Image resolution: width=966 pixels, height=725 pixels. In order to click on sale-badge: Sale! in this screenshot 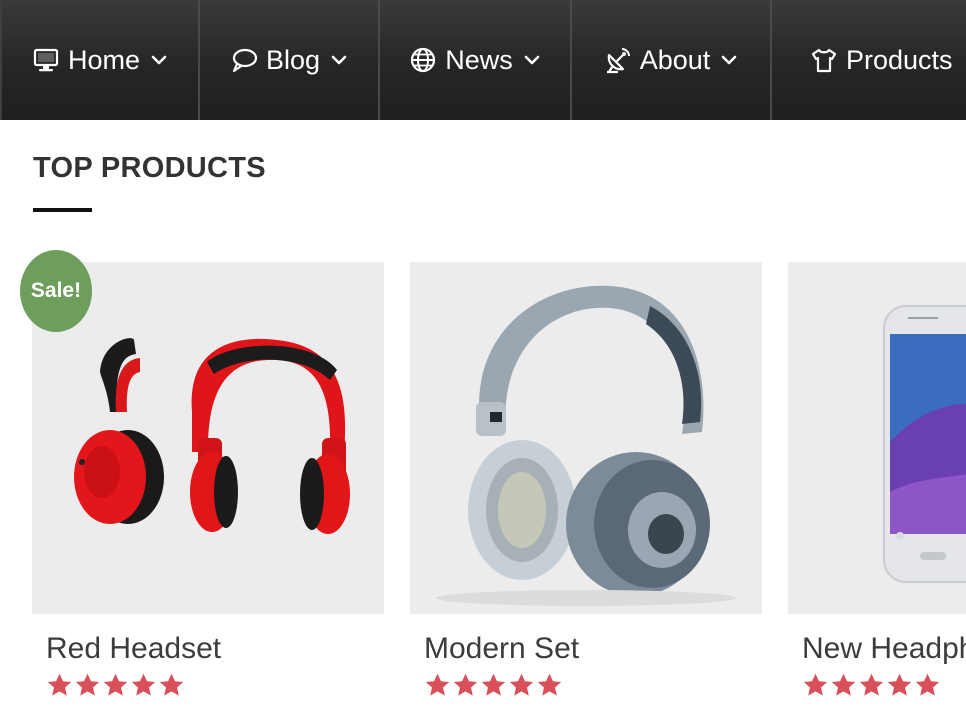, I will do `click(56, 291)`.